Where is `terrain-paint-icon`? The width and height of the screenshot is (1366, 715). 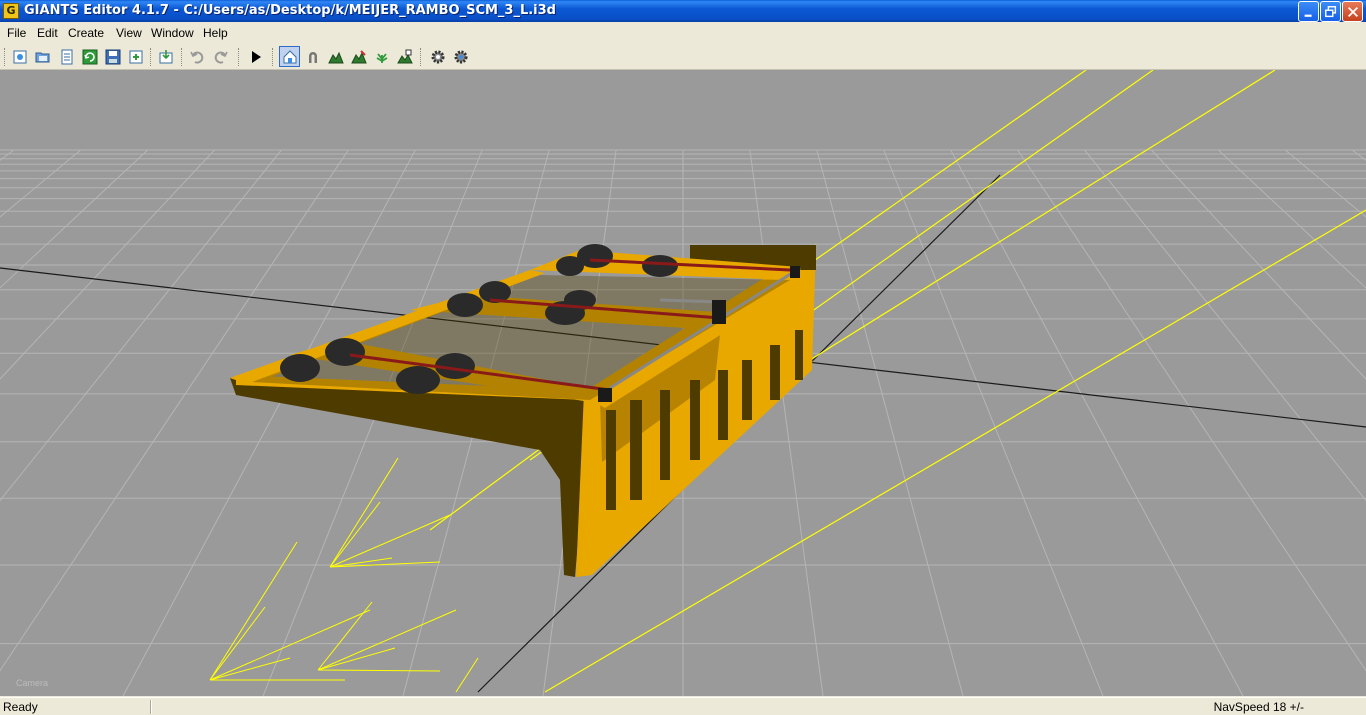
terrain-paint-icon is located at coordinates (358, 56).